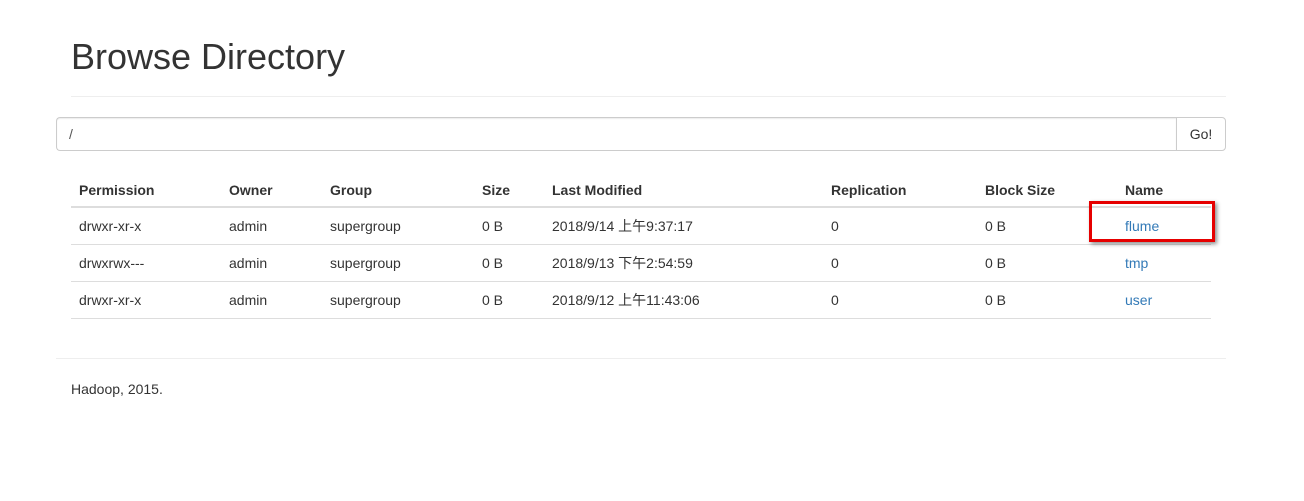 The height and width of the screenshot is (501, 1304). What do you see at coordinates (900, 189) in the screenshot?
I see `column-header-replication: Replication` at bounding box center [900, 189].